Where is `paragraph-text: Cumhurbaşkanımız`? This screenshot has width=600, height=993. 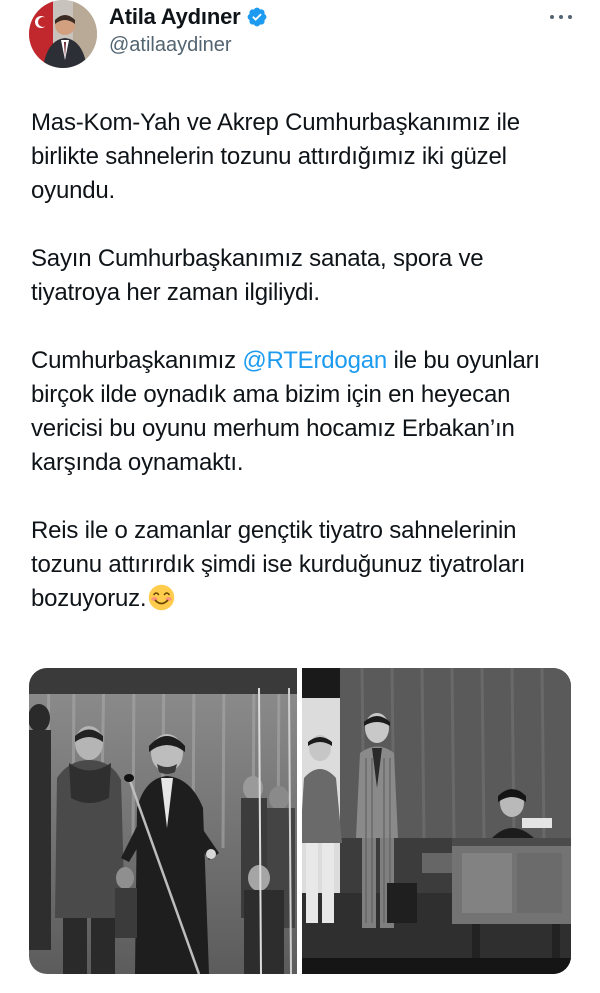 paragraph-text: Cumhurbaşkanımız is located at coordinates (137, 360).